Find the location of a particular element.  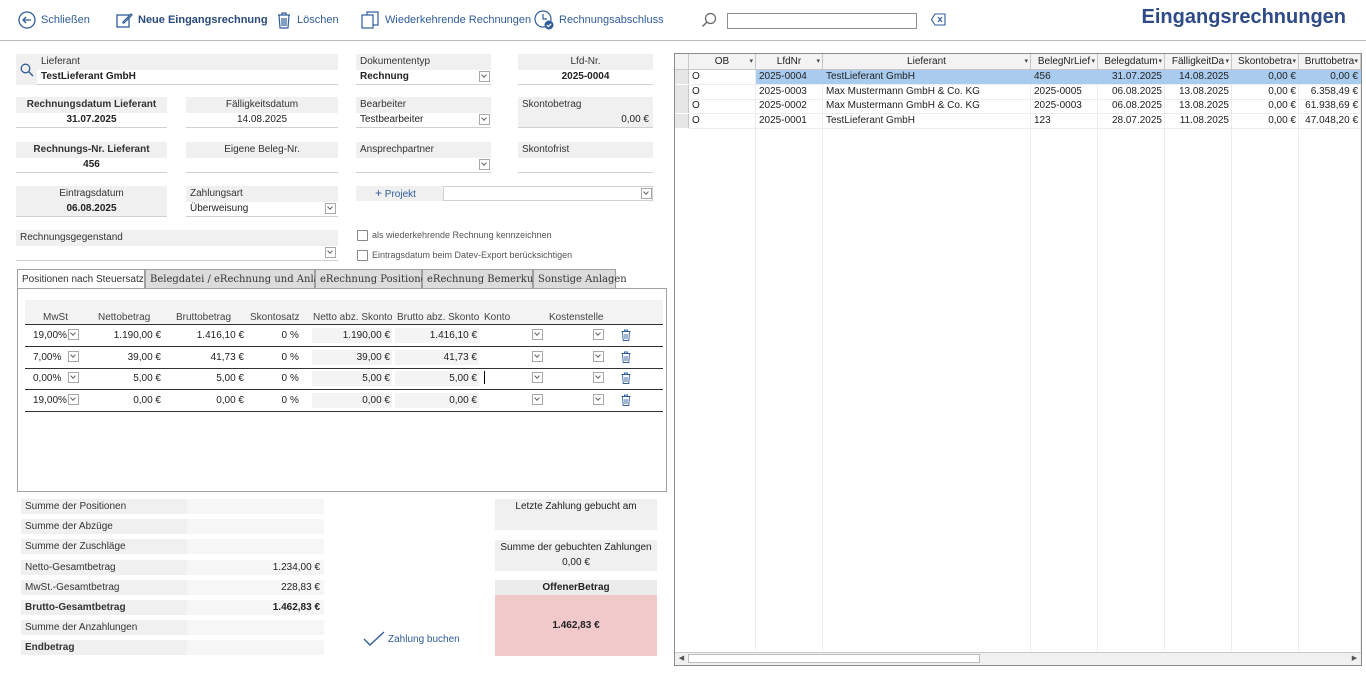

payment-type-dropdown-icon is located at coordinates (330, 208).